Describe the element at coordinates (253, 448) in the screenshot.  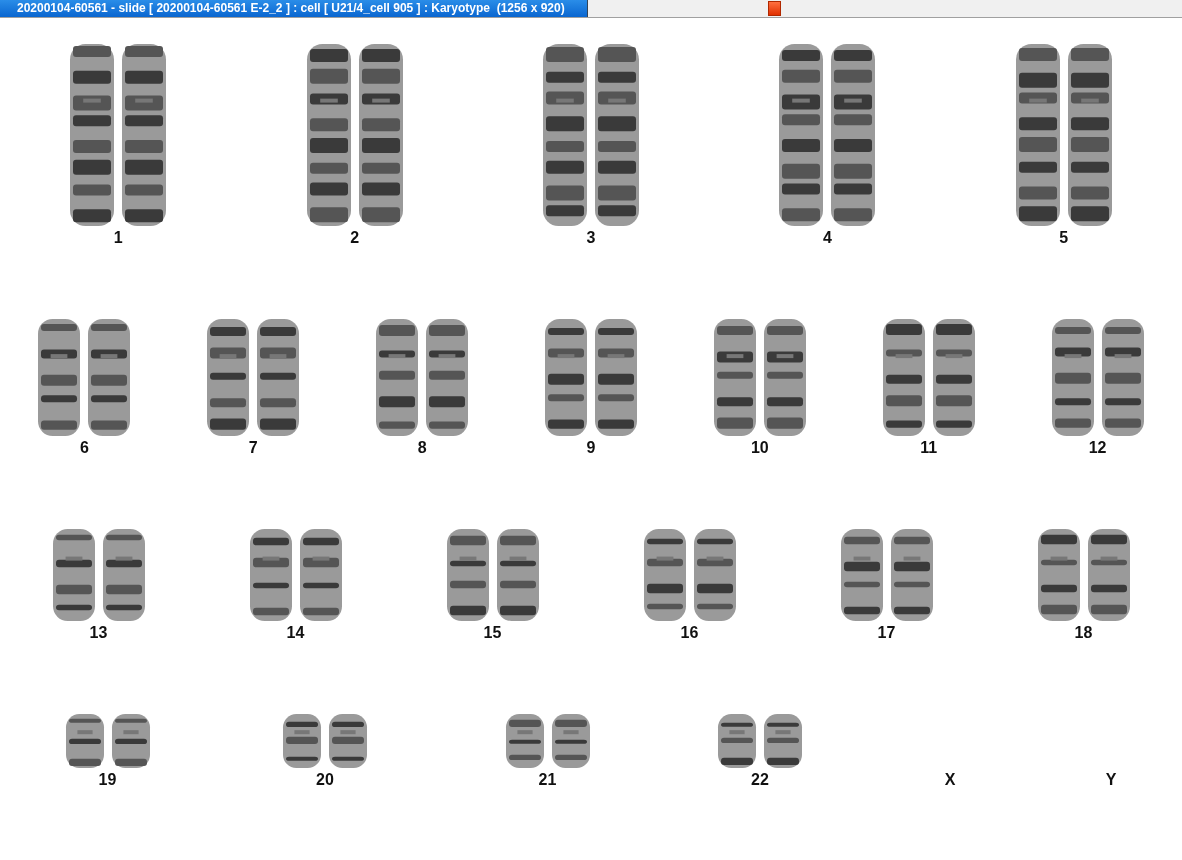
I see `chromosome-label: 7` at that location.